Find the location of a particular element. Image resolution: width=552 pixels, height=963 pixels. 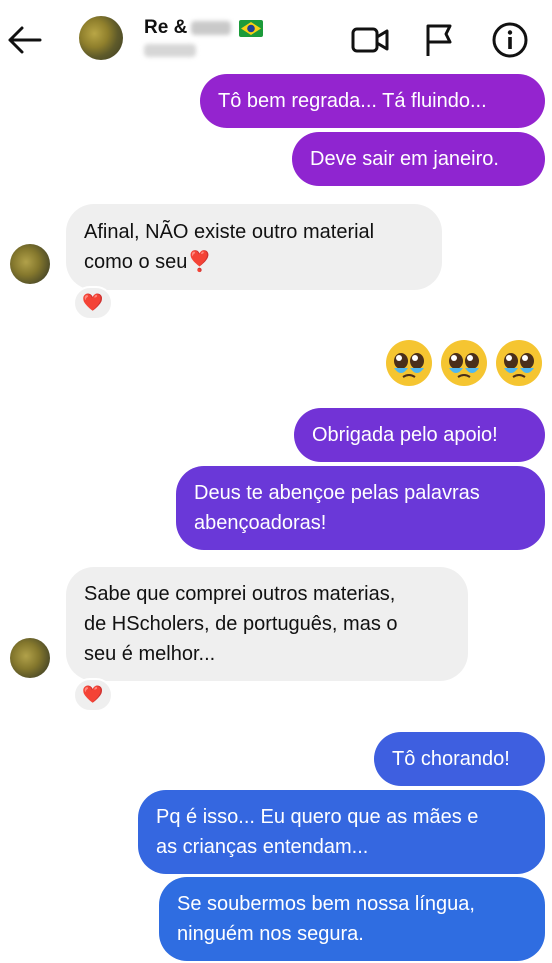

contact-title: Re & is located at coordinates (166, 27).